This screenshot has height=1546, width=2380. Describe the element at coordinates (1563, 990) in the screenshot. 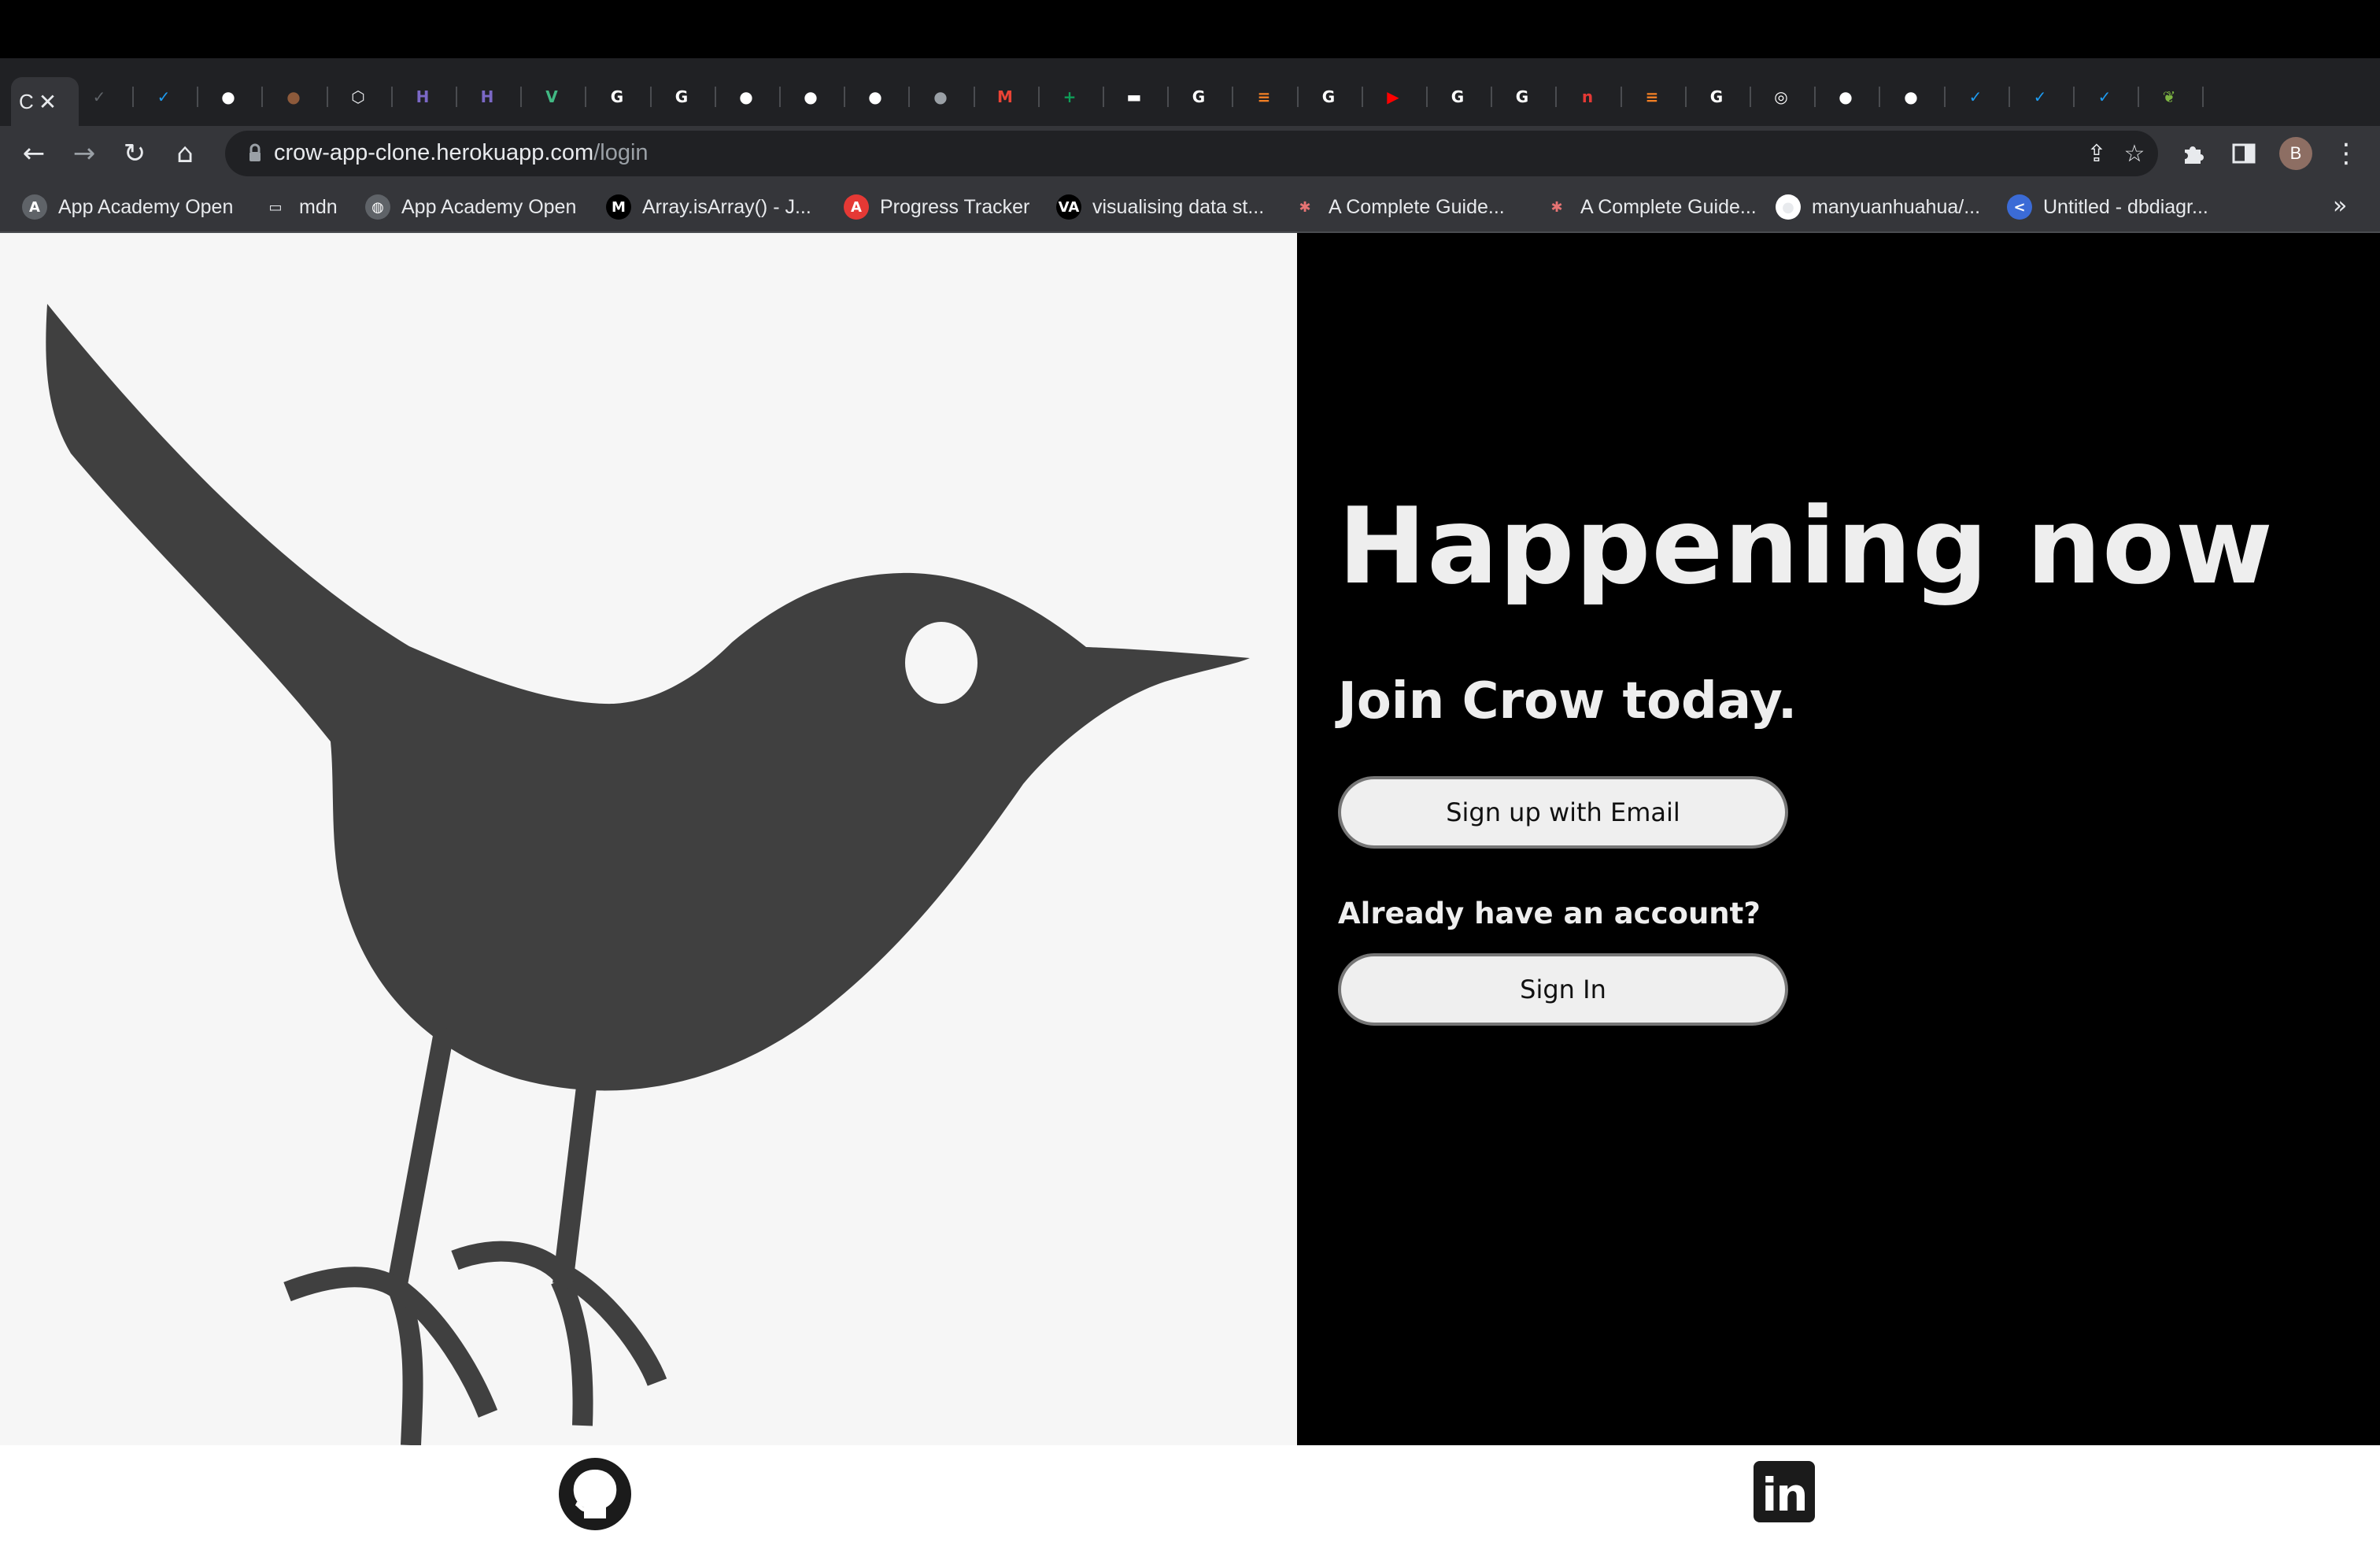

I see `signin-button: Sign In` at that location.